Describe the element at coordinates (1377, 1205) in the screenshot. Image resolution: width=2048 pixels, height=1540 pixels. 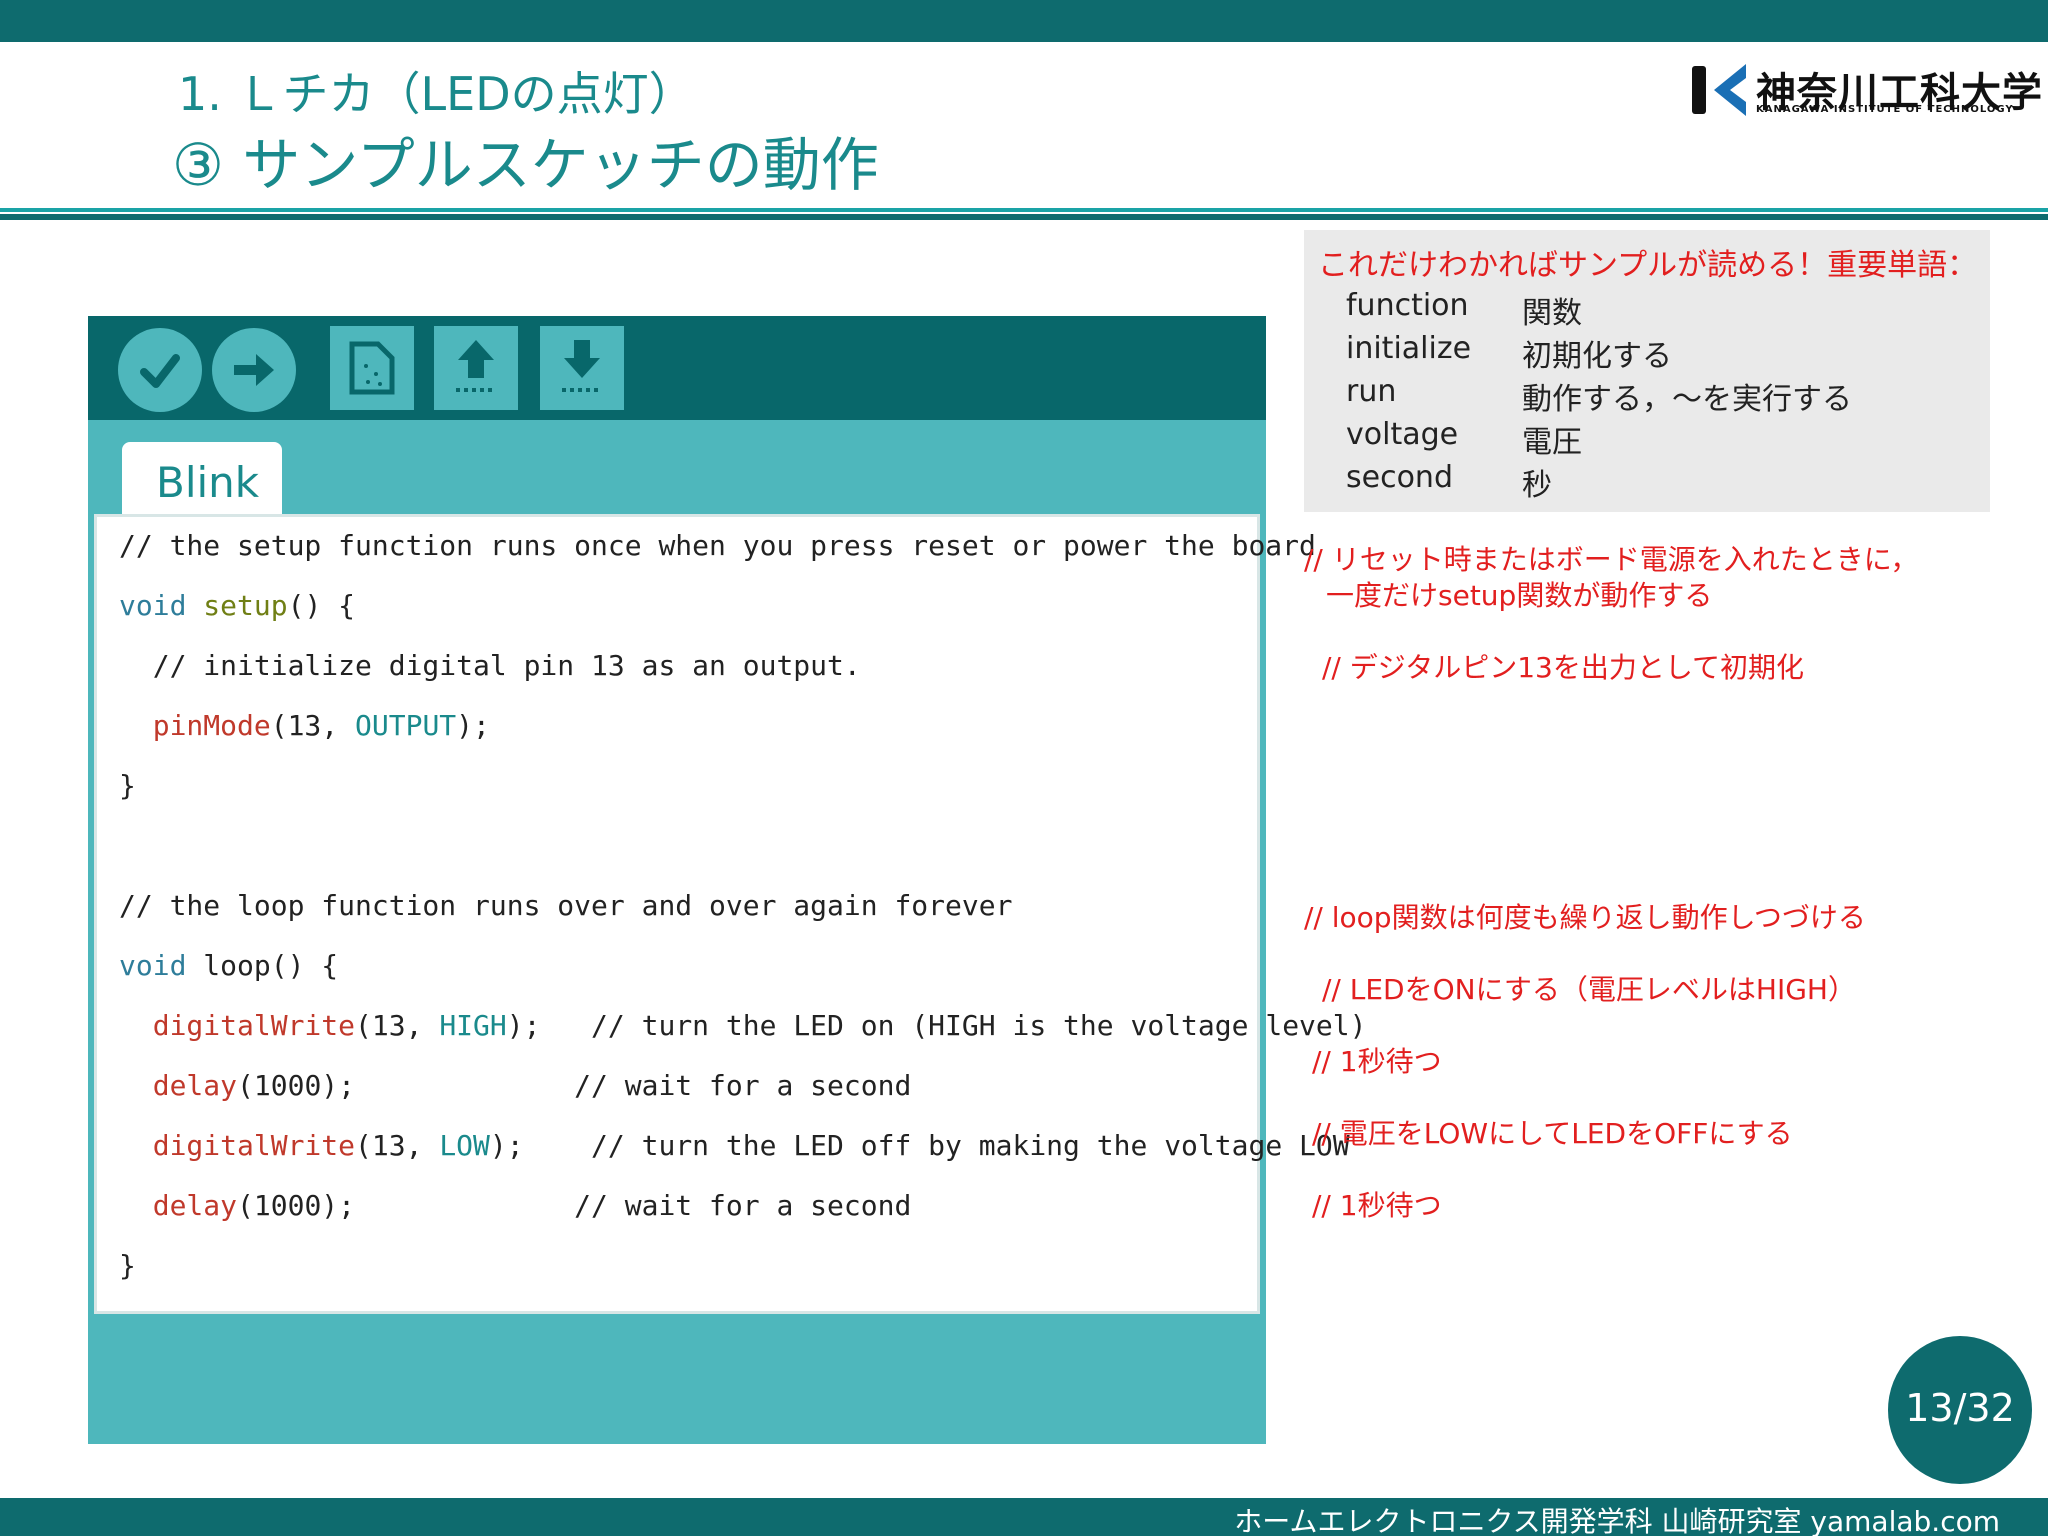
I see `annotation-delay-2: // 1秒待つ` at that location.